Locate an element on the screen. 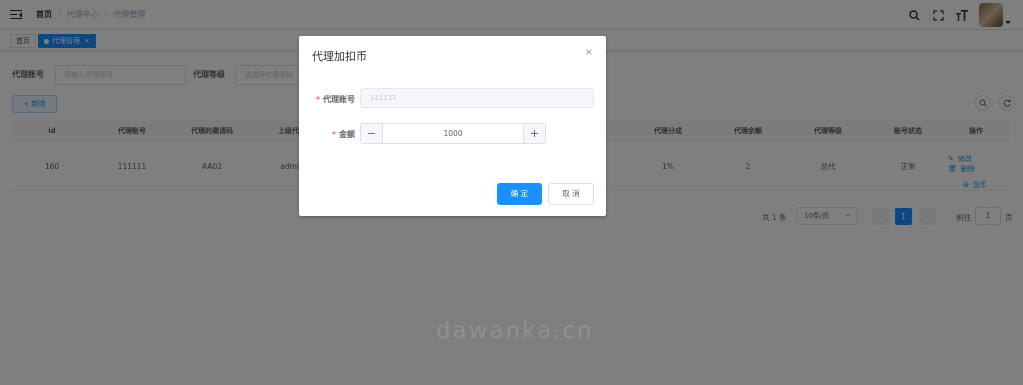 Image resolution: width=1023 pixels, height=385 pixels. dialog-account-input: 111111 is located at coordinates (477, 98).